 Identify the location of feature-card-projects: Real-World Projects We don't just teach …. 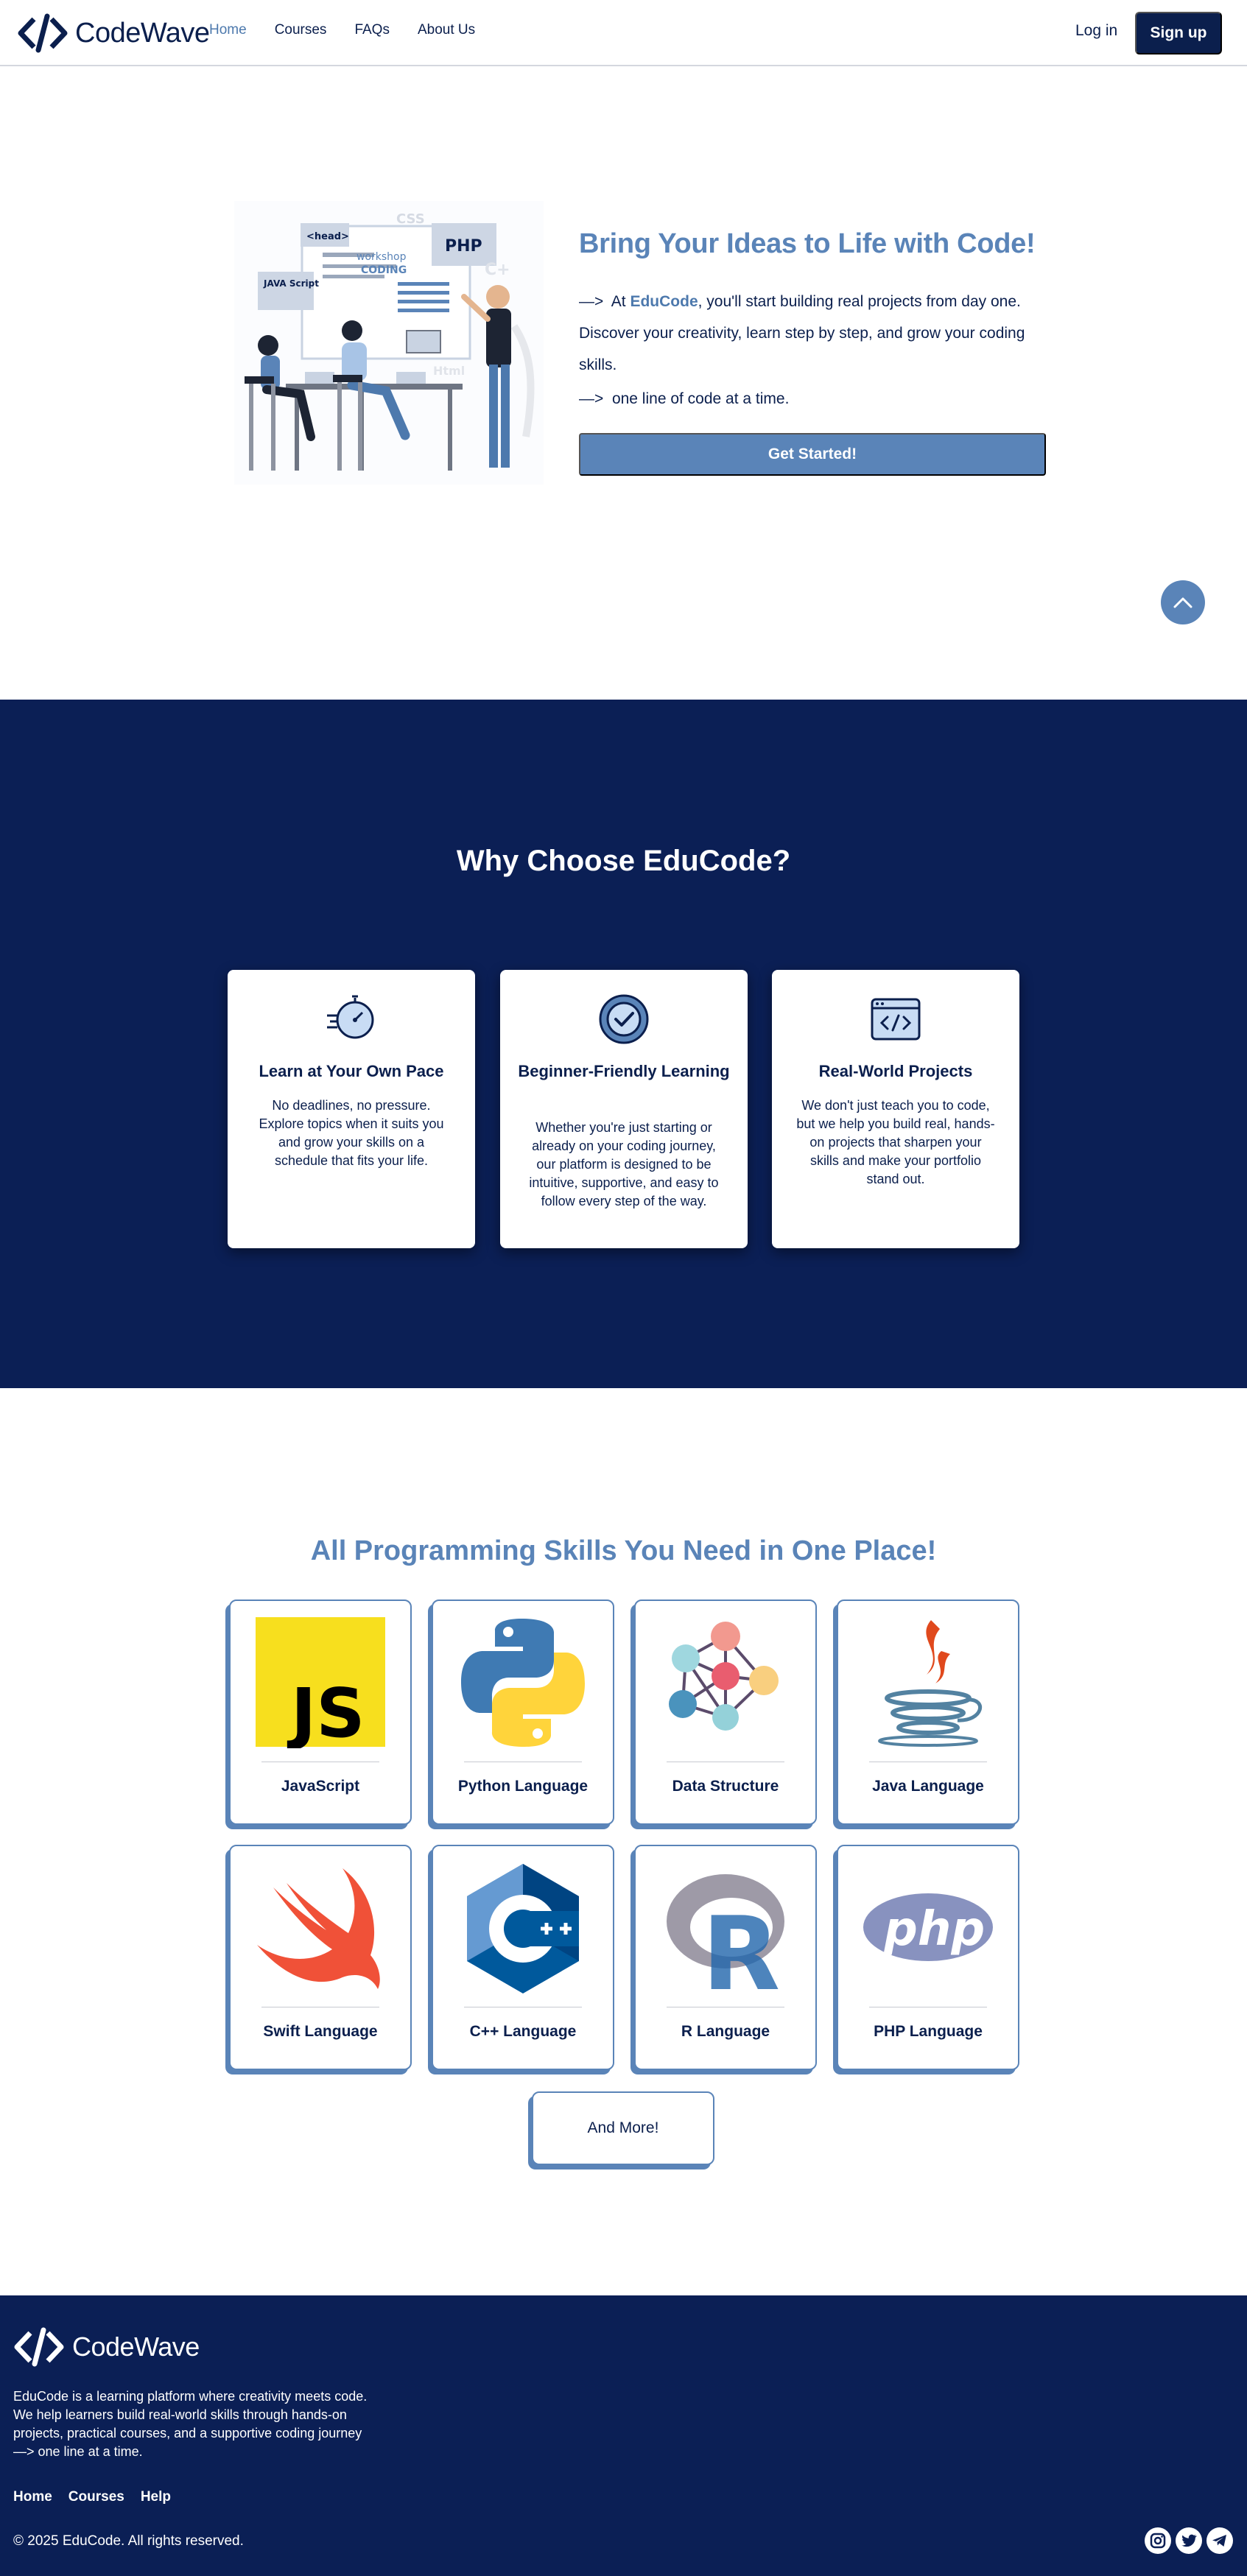
(895, 1109).